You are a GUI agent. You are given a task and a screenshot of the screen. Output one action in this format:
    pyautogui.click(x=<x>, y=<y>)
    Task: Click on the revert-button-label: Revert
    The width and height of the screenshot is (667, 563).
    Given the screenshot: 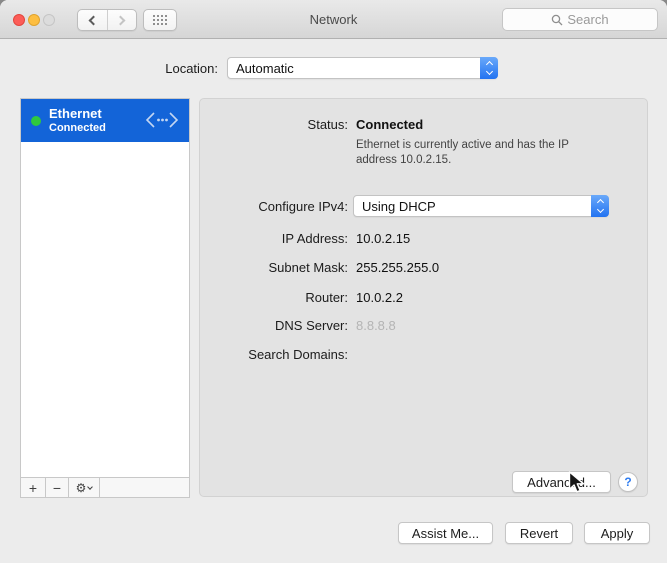 What is the action you would take?
    pyautogui.click(x=539, y=533)
    